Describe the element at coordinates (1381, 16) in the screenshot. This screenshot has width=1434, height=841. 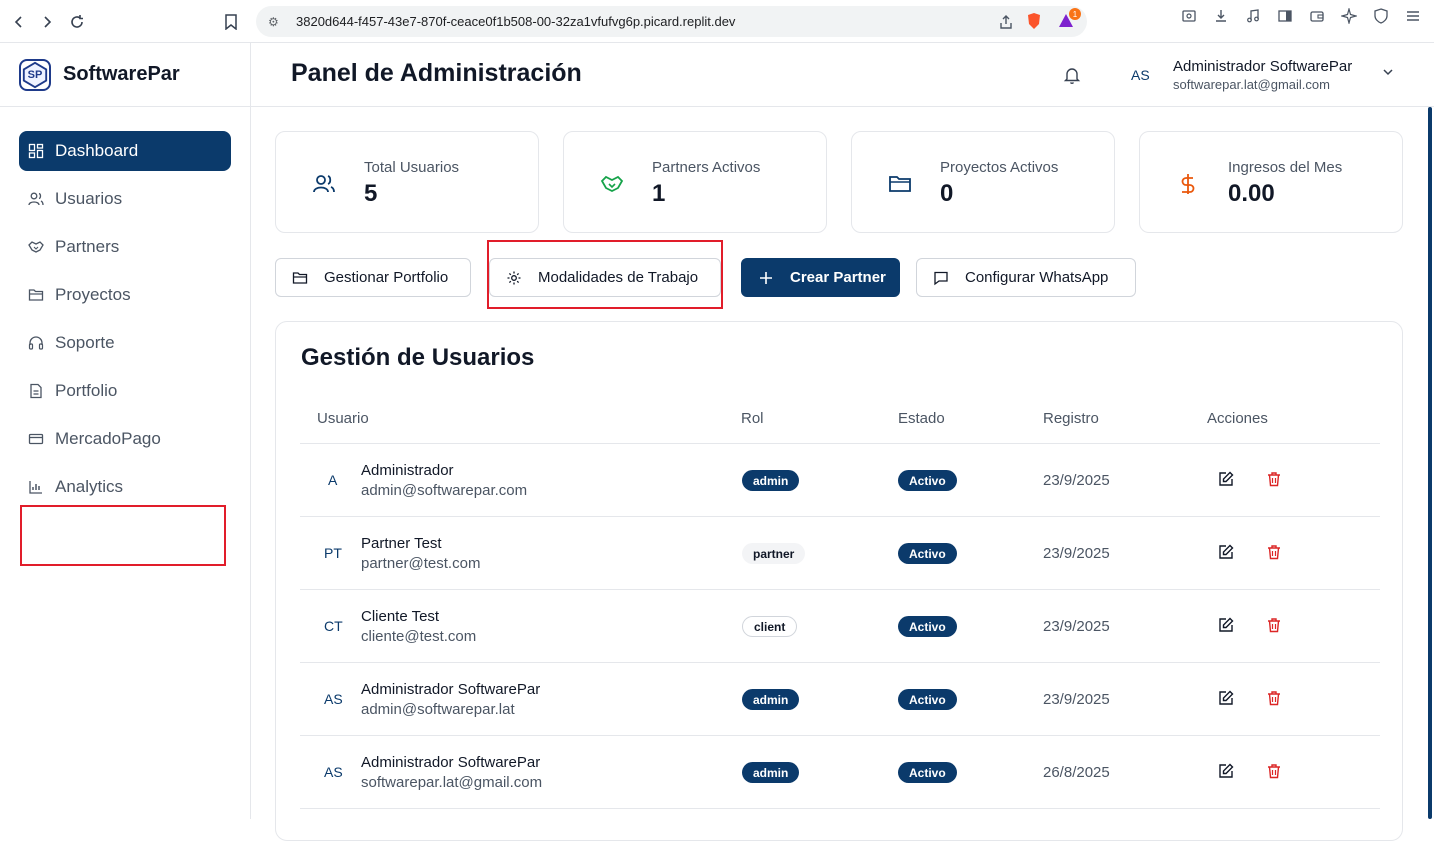
I see `vpn-icon` at that location.